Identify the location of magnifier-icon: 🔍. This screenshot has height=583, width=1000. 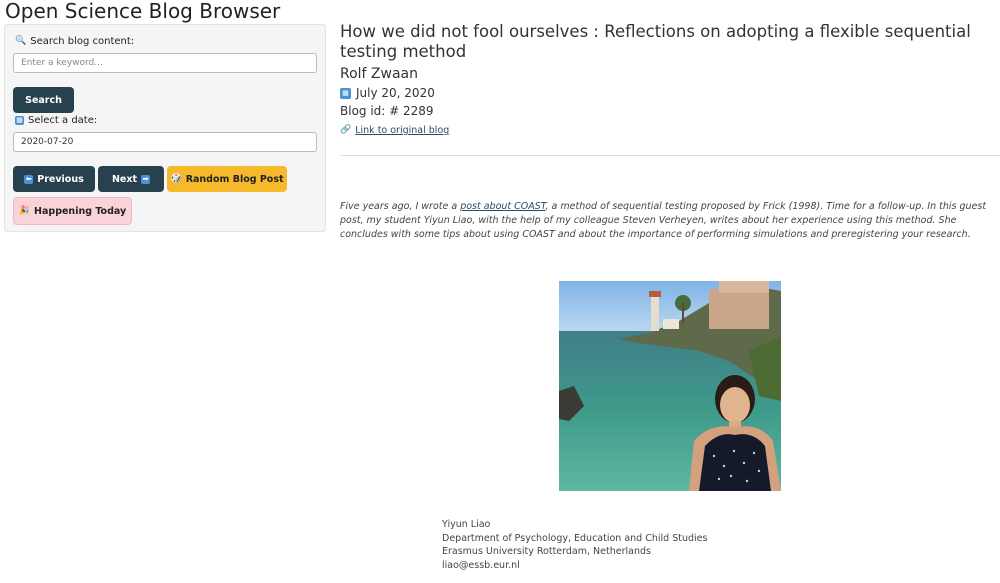
(21, 41).